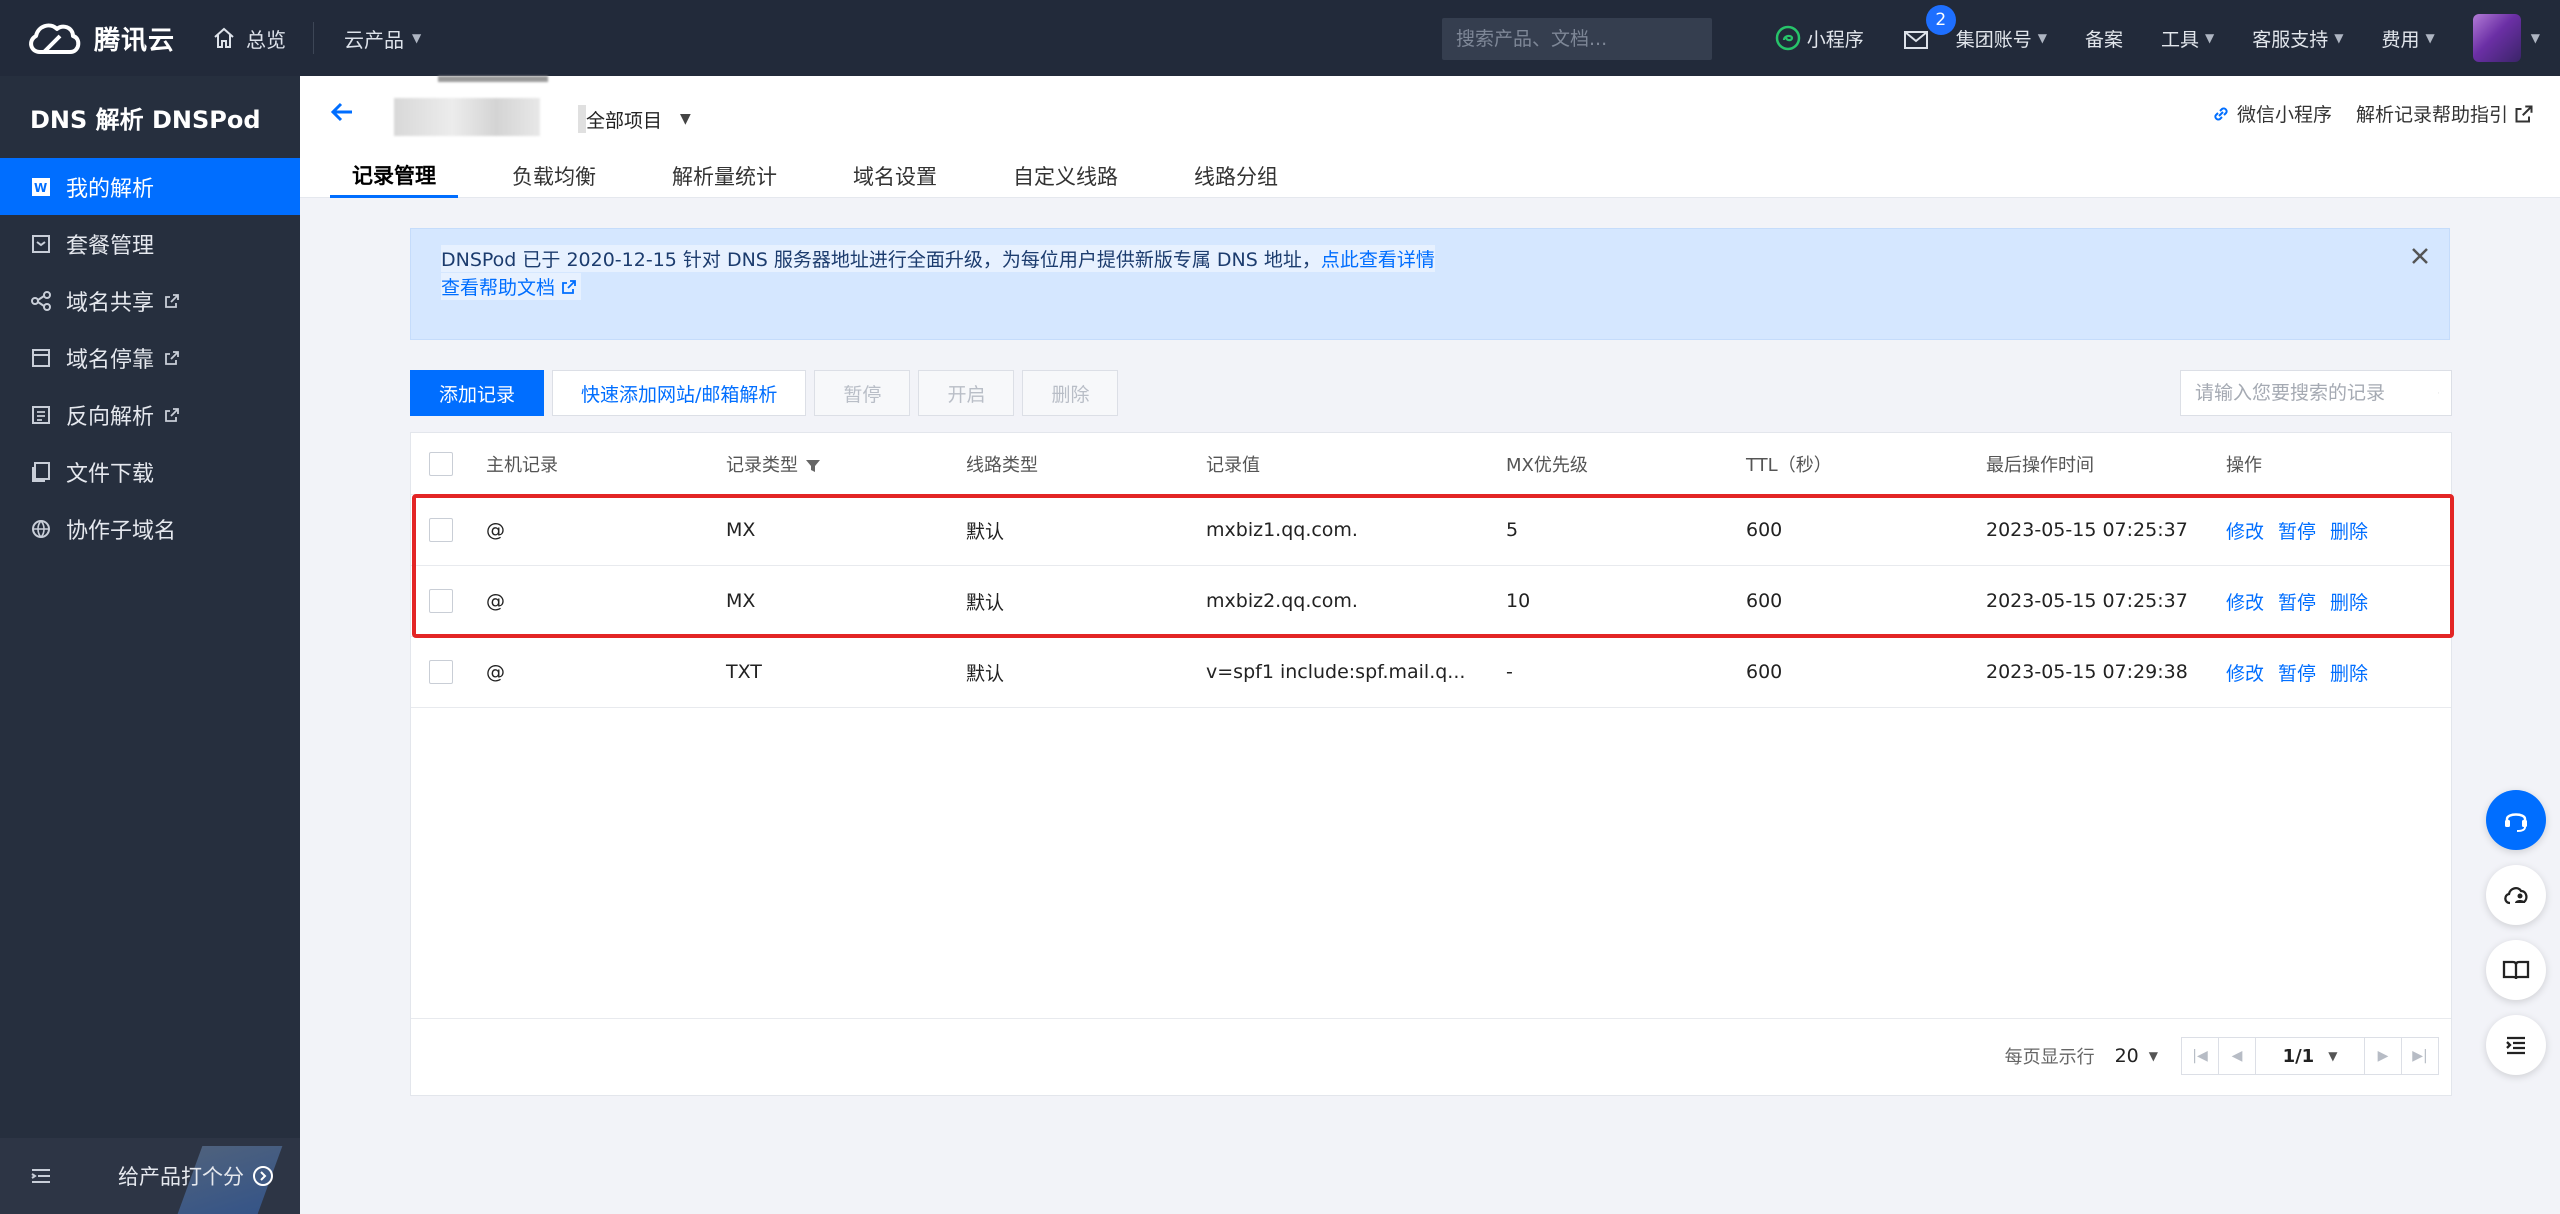  Describe the element at coordinates (2516, 1045) in the screenshot. I see `menu-list-button` at that location.